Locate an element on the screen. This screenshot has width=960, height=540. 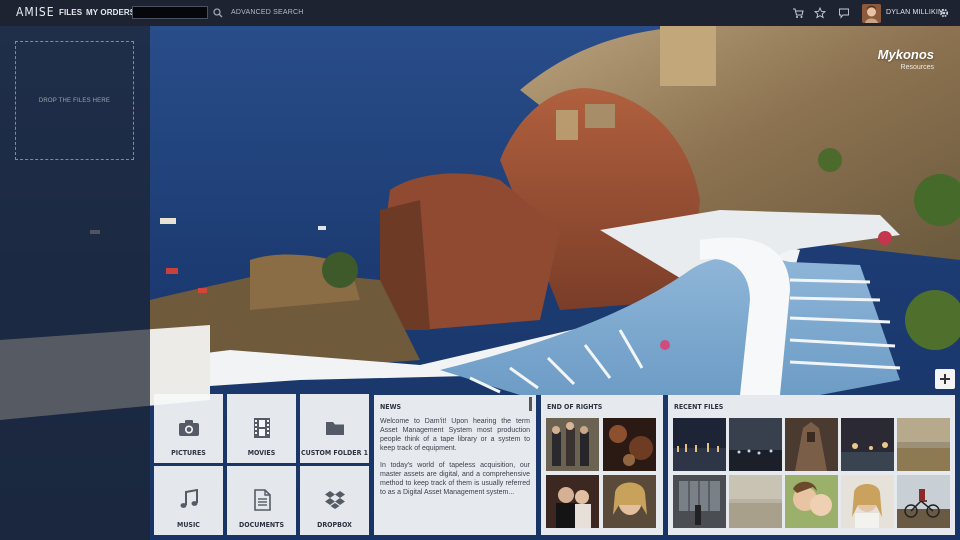
tile-pictures: PICTURES is located at coordinates (188, 428).